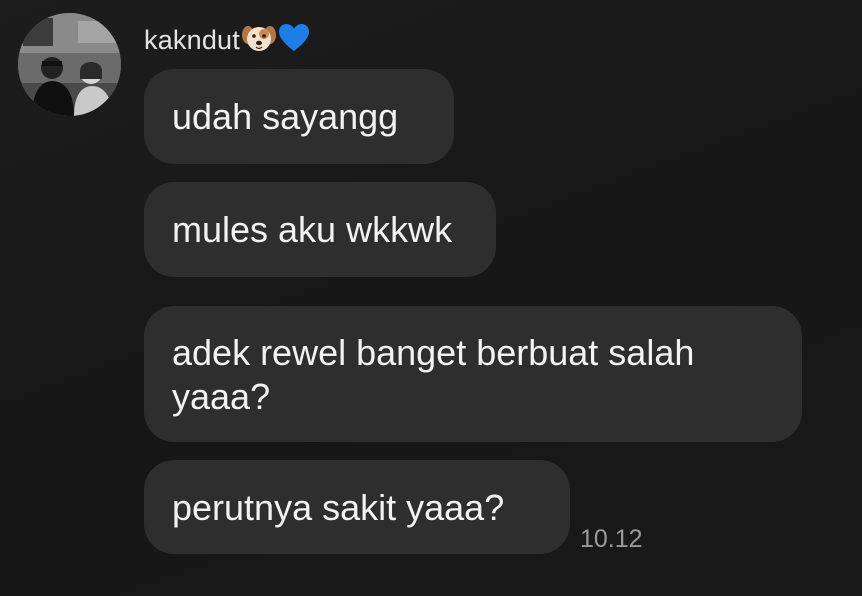 The image size is (862, 596). I want to click on sender-header: kakndut, so click(227, 40).